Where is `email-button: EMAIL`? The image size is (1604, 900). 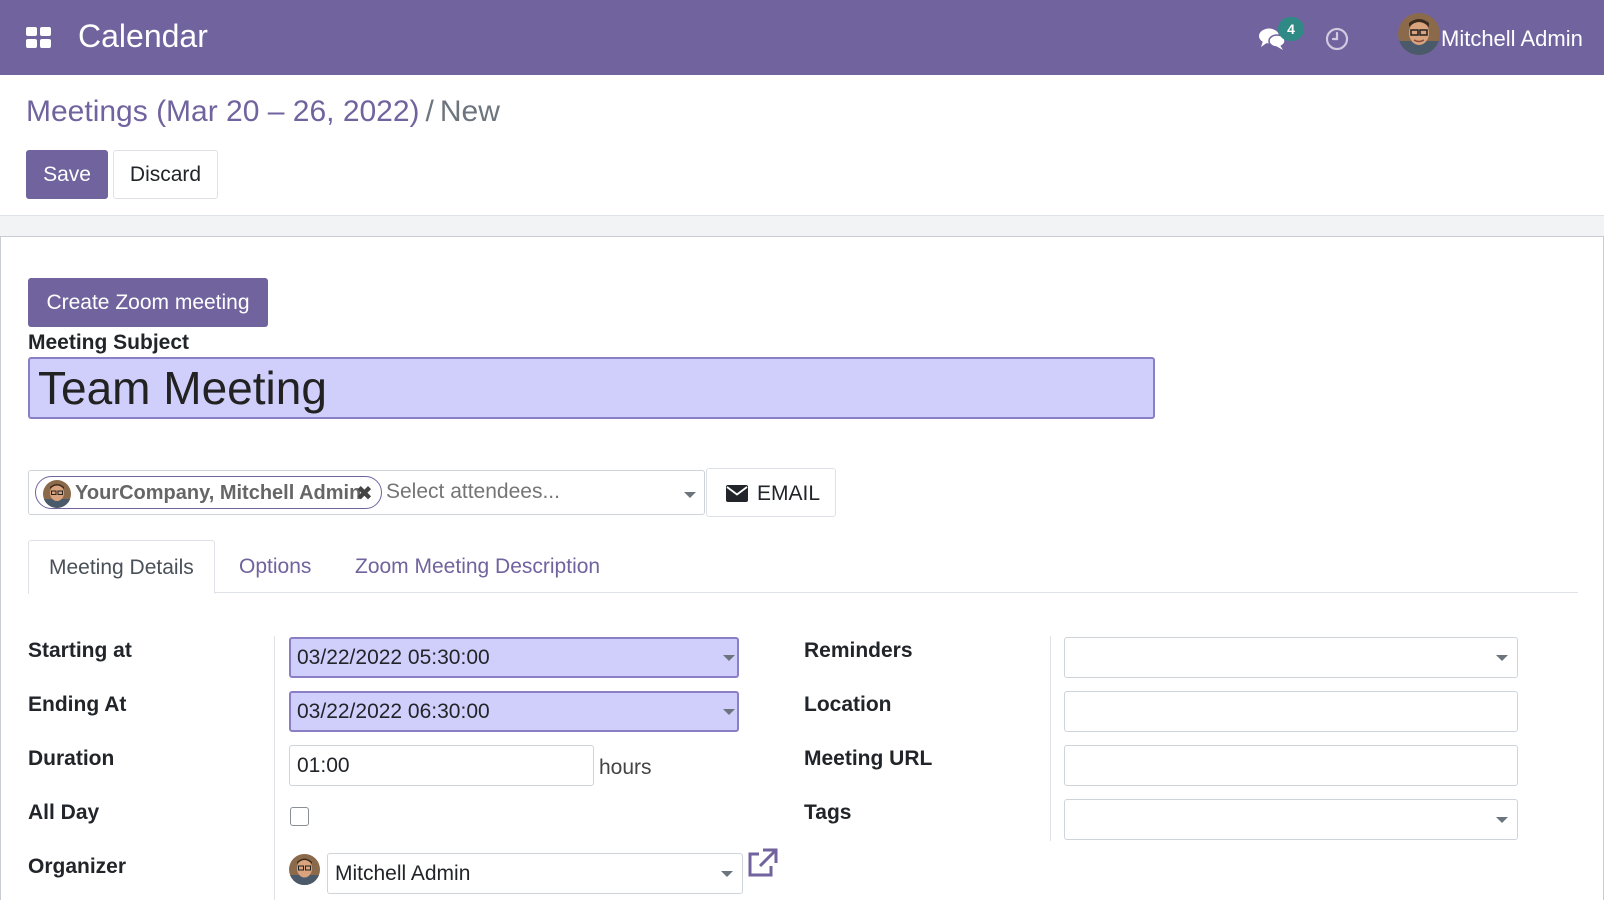
email-button: EMAIL is located at coordinates (771, 492).